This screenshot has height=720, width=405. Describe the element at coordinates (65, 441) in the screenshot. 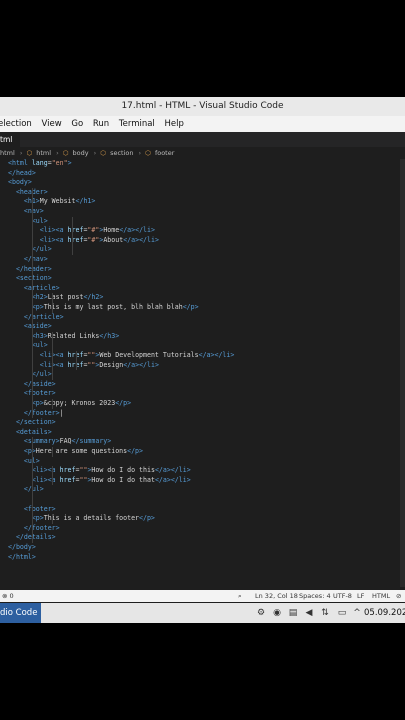

I see `code-token: FAQ` at that location.